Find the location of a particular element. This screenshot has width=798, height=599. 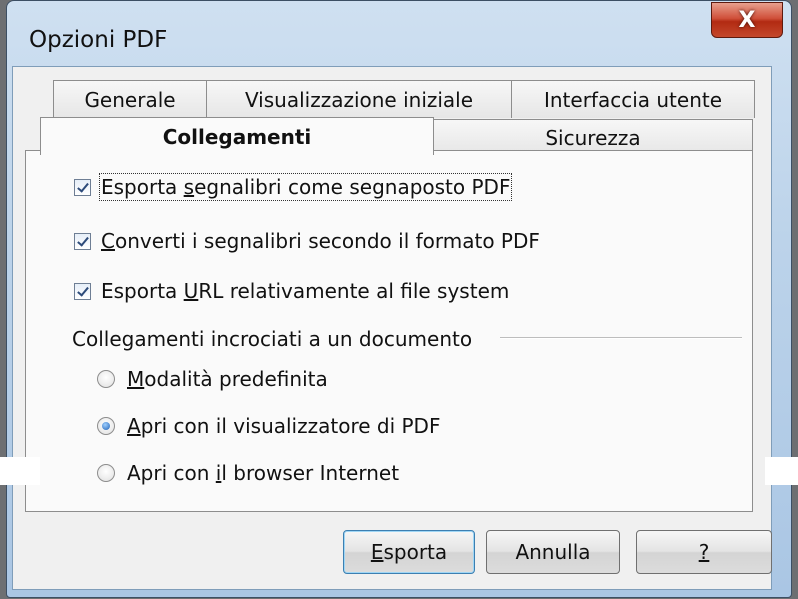

radio-open-browser: Apri con il browser Internet is located at coordinates (248, 473).